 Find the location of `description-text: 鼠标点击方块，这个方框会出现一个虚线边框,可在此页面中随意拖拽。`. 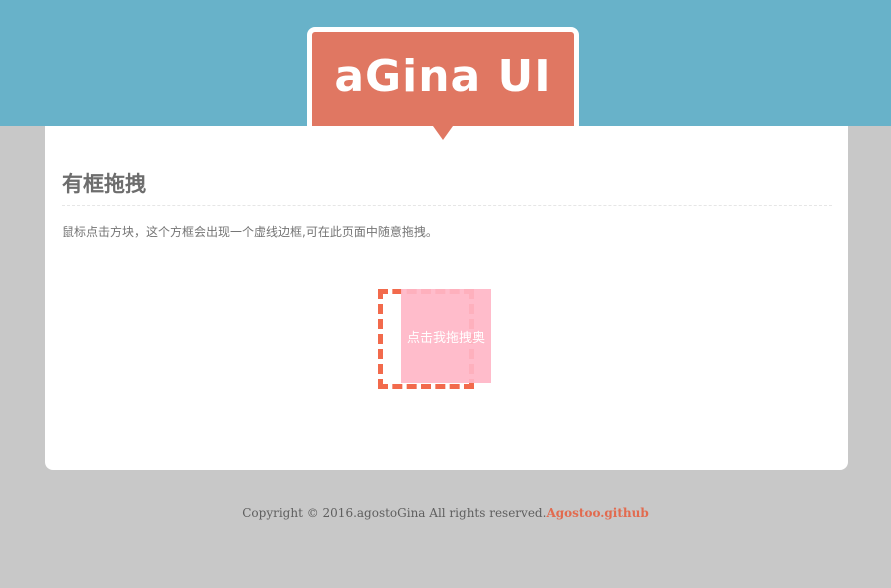

description-text: 鼠标点击方块，这个方框会出现一个虚线边框,可在此页面中随意拖拽。 is located at coordinates (250, 232).